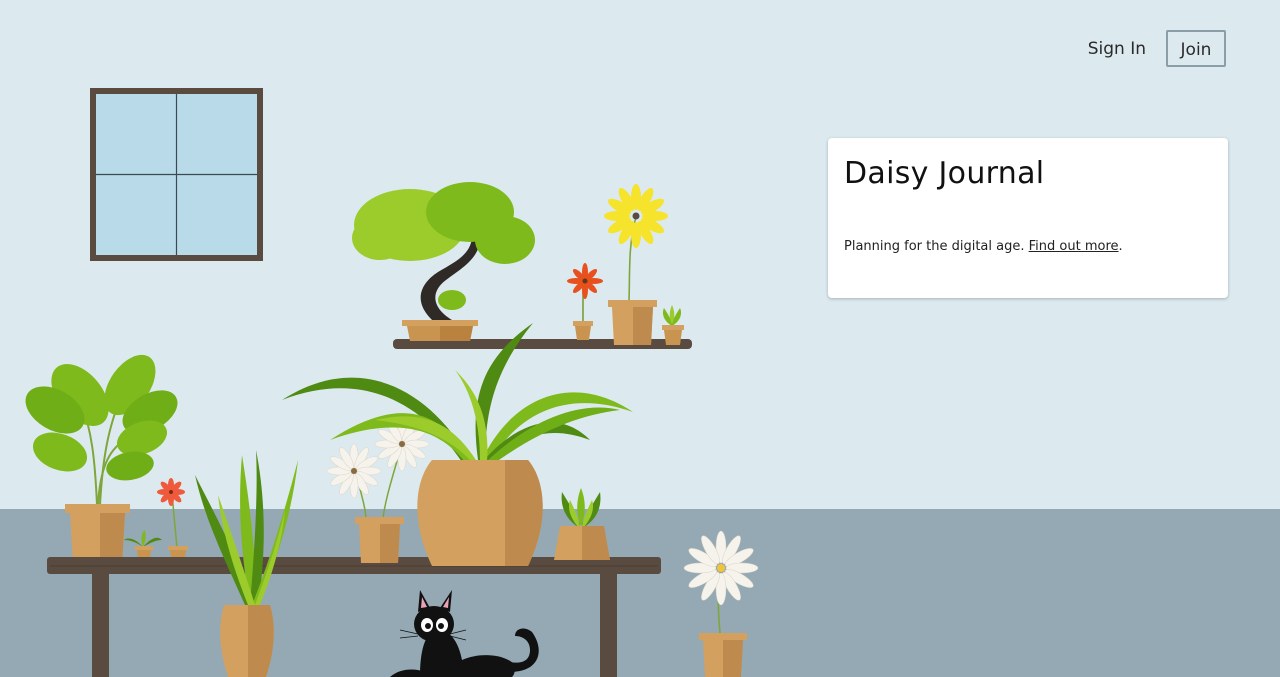 This screenshot has width=1280, height=677. What do you see at coordinates (378, 489) in the screenshot?
I see `white-daisies` at bounding box center [378, 489].